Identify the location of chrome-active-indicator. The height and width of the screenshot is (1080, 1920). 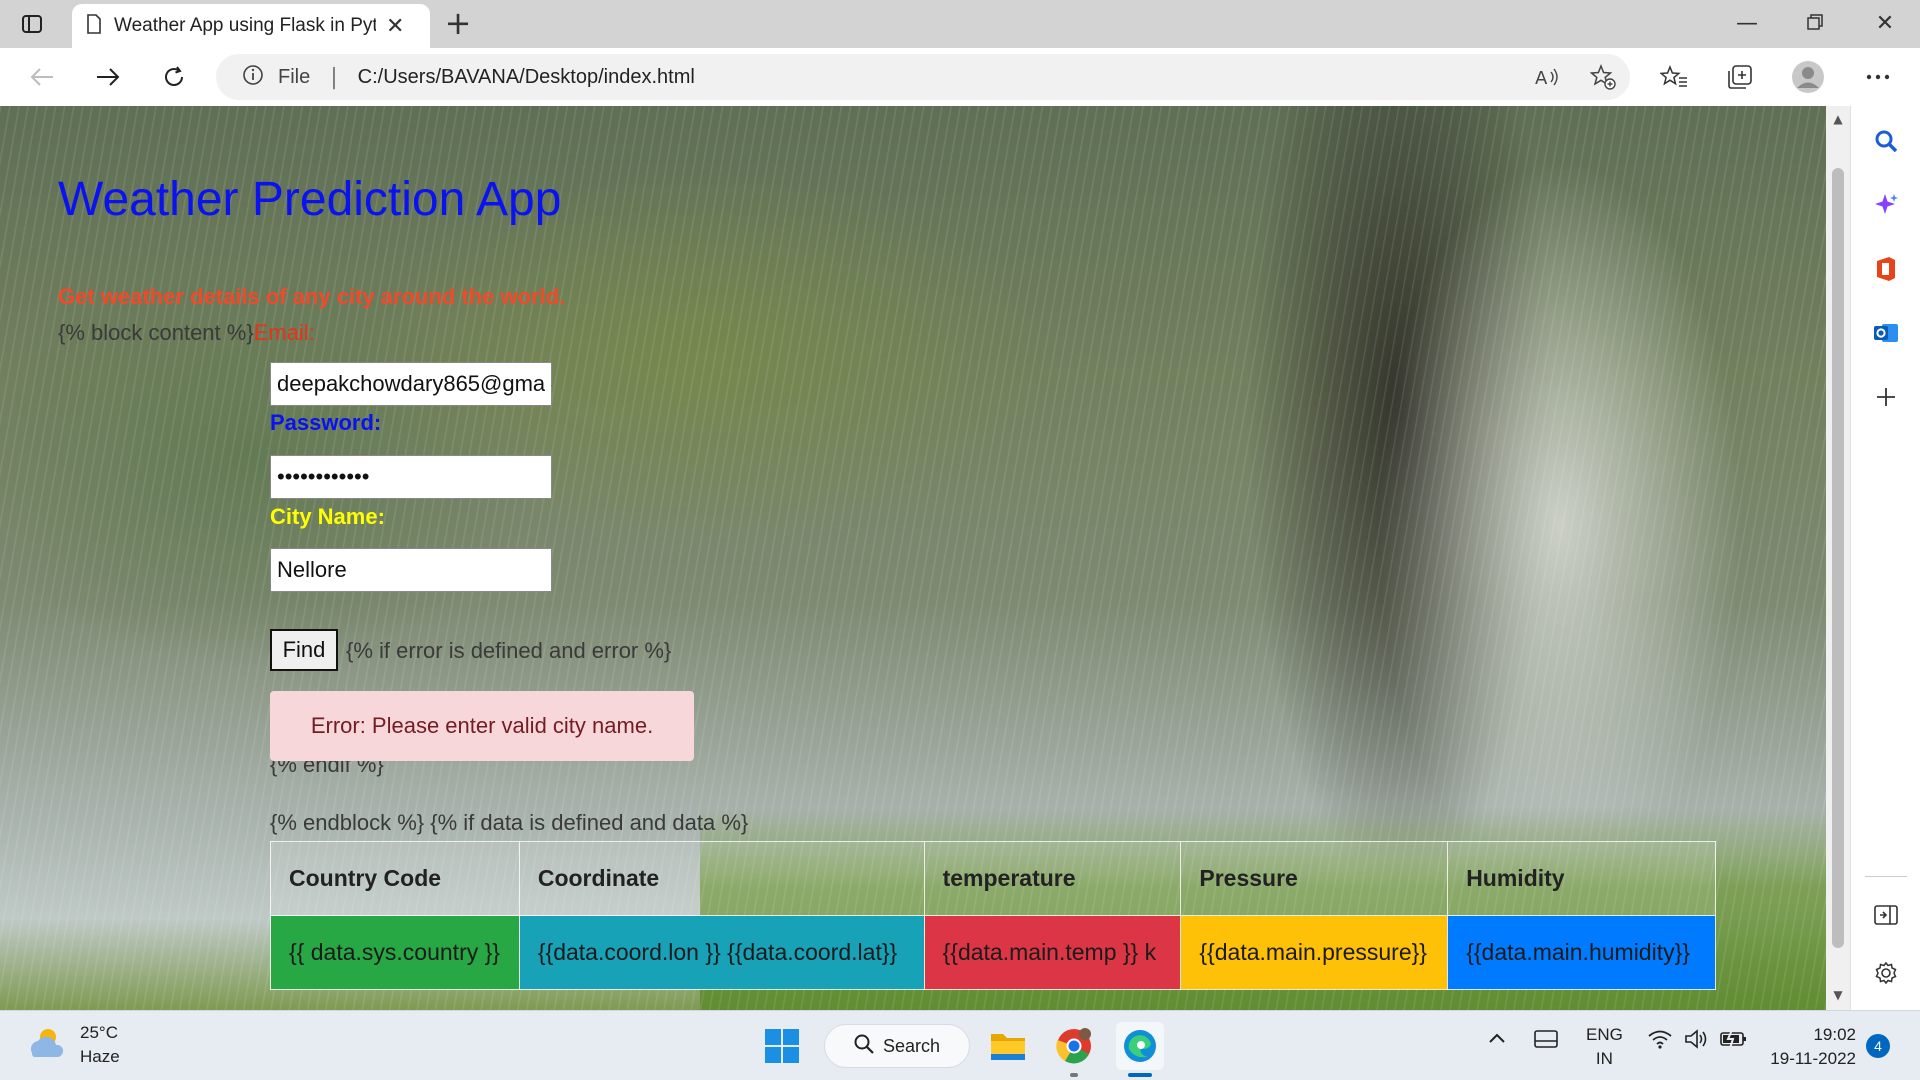
(1074, 1075).